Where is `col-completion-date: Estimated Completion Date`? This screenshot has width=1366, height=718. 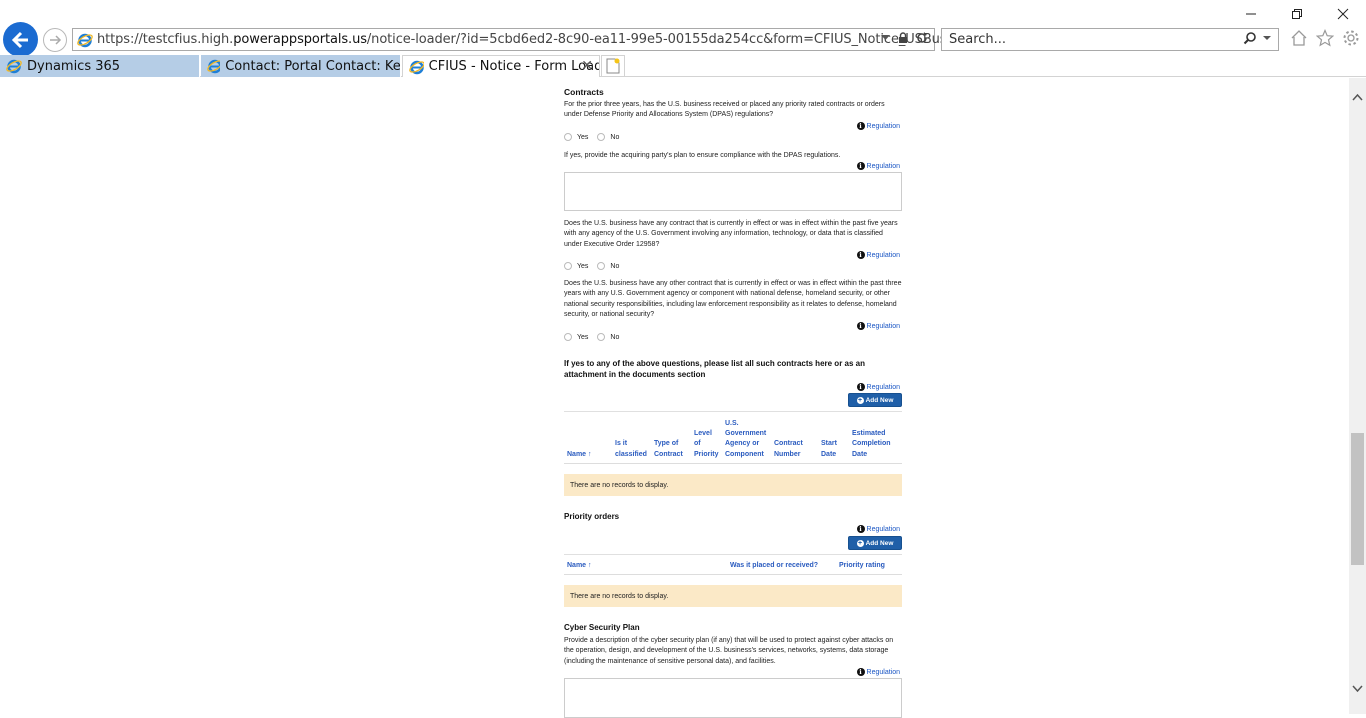
col-completion-date: Estimated Completion Date is located at coordinates (875, 444).